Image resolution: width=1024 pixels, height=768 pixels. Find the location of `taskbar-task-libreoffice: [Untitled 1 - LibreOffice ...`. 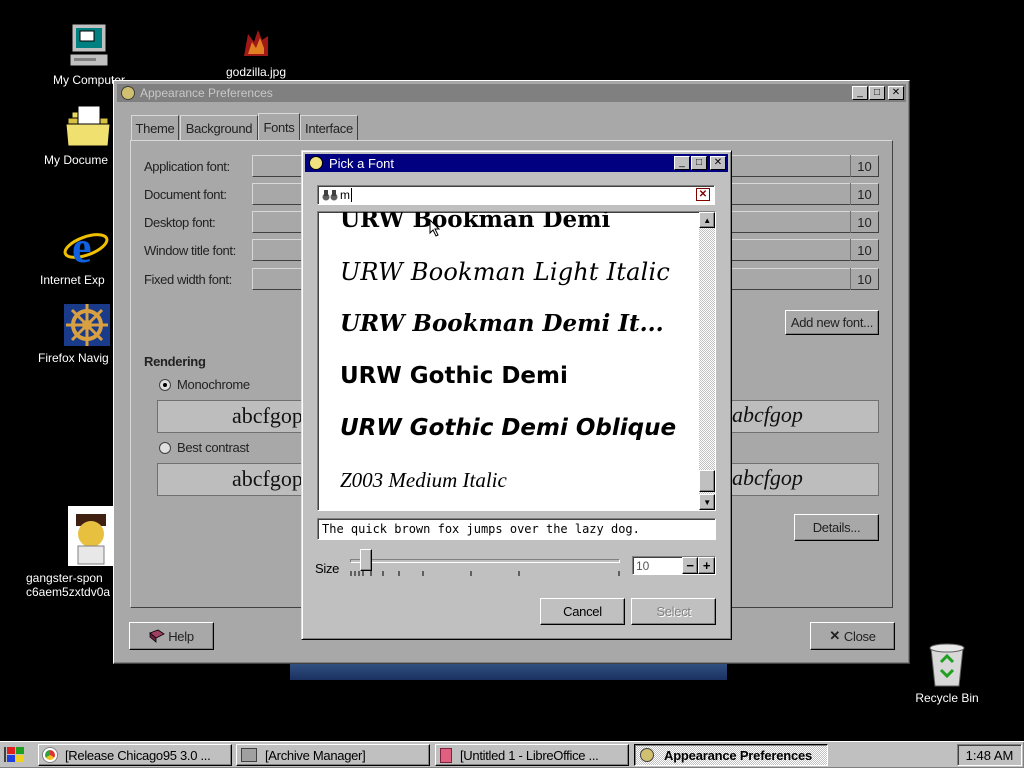

taskbar-task-libreoffice: [Untitled 1 - LibreOffice ... is located at coordinates (532, 755).